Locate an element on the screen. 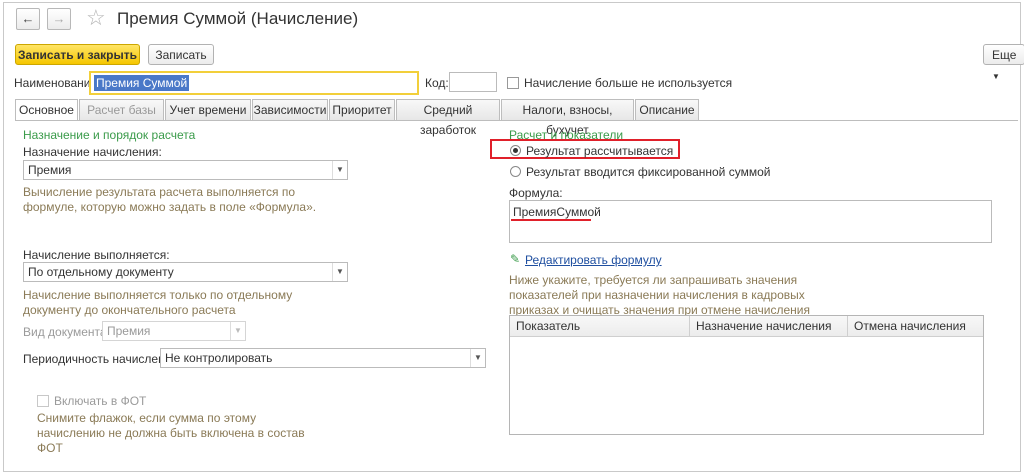 The width and height of the screenshot is (1024, 475). column-header-cancellation: Отмена начисления is located at coordinates (915, 326).